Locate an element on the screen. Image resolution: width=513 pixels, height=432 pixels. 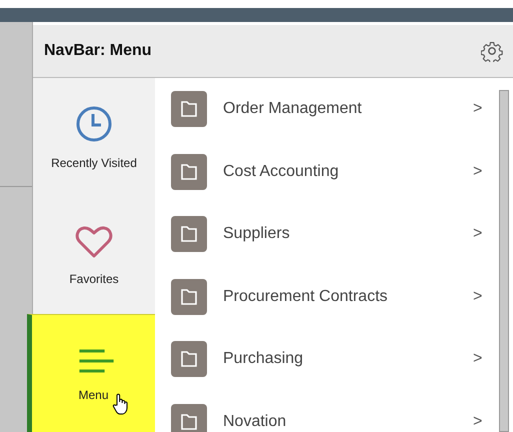
nav-tab: Recently Visited is located at coordinates (94, 137).